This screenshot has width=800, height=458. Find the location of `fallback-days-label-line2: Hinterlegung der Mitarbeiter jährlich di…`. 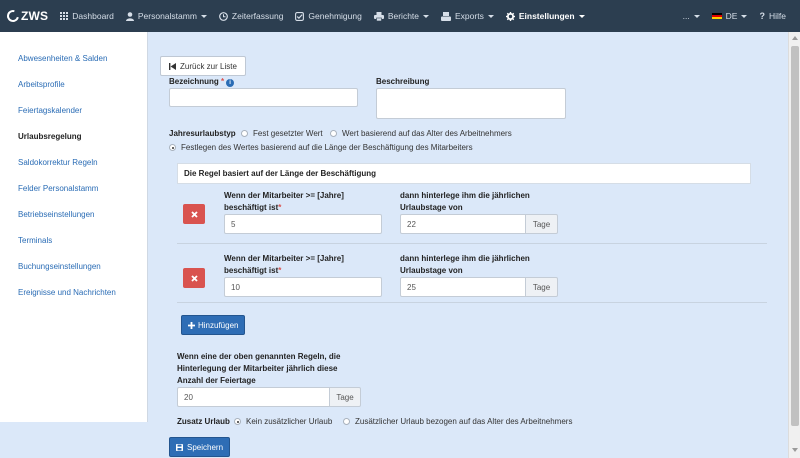

fallback-days-label-line2: Hinterlegung der Mitarbeiter jährlich di… is located at coordinates (257, 368).